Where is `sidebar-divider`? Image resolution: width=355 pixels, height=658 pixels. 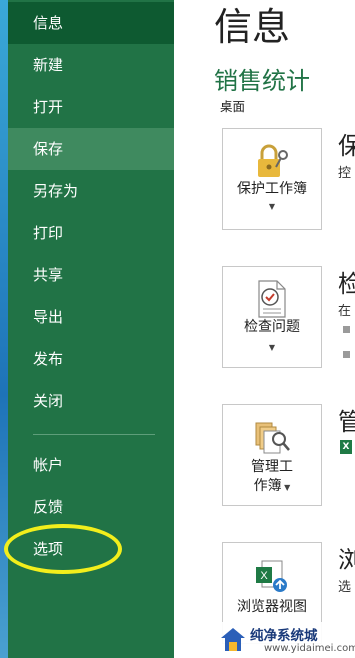
sidebar-divider is located at coordinates (94, 434).